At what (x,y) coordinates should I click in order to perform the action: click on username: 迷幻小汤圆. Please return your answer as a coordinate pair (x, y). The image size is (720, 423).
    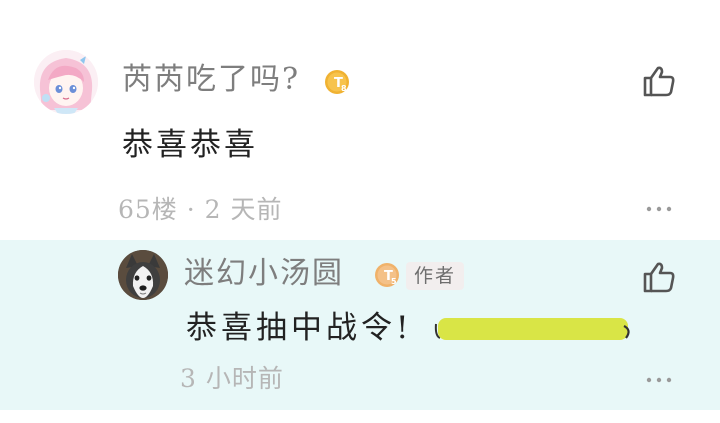
    Looking at the image, I should click on (264, 274).